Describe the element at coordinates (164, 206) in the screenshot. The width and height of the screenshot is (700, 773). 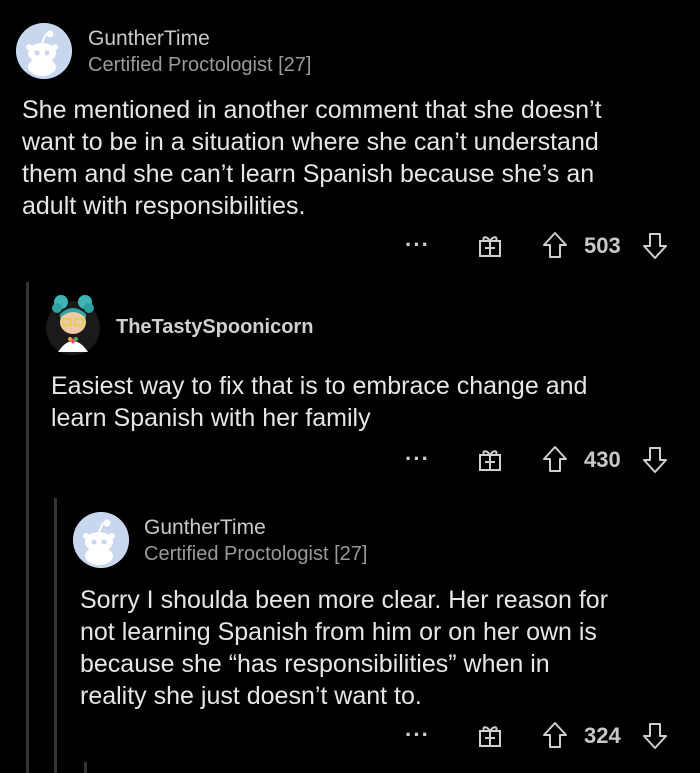
I see `comment-line: adult with responsibilities.` at that location.